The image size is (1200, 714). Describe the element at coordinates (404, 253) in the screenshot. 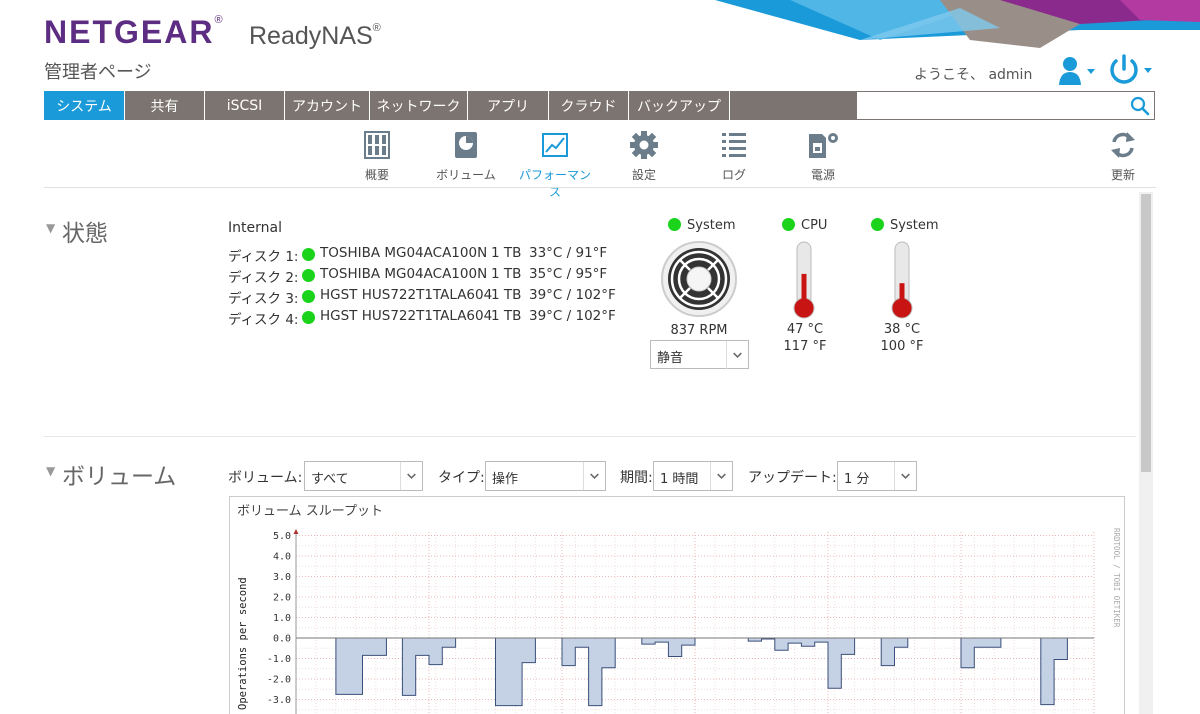

I see `disk-model: TOSHIBA MG04ACA100N` at that location.